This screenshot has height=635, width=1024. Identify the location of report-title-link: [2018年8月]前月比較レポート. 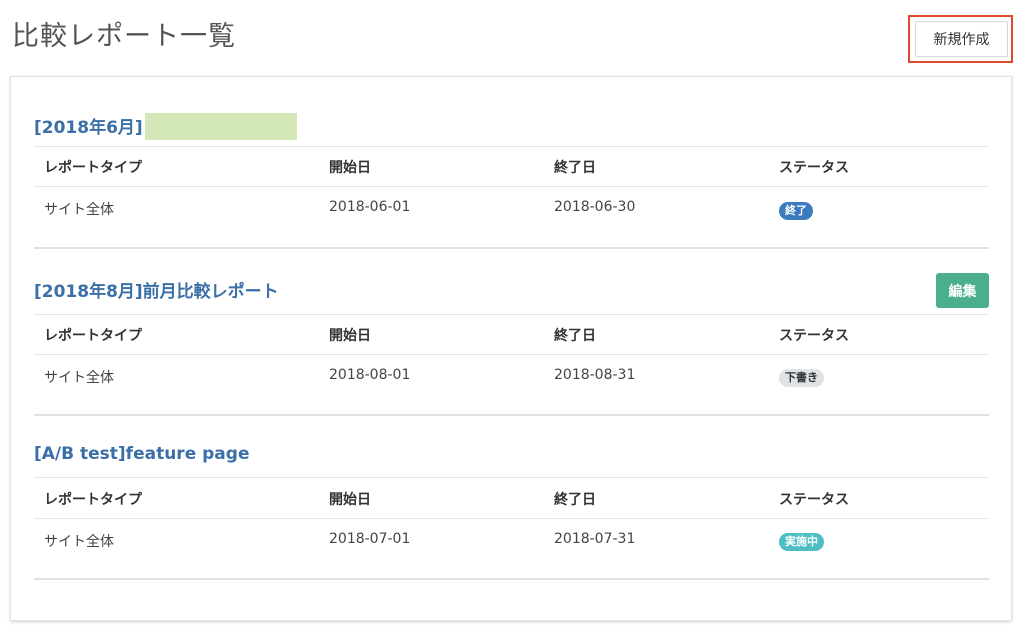
(156, 289).